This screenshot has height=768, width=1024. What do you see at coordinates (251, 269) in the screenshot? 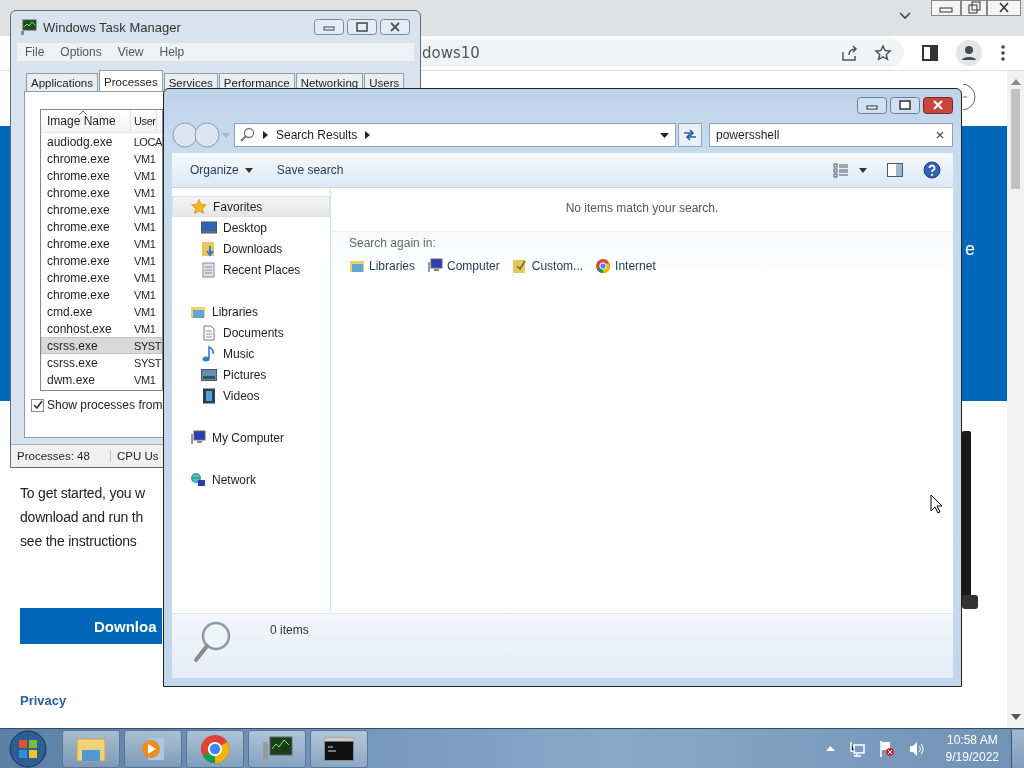
I see `nav-item: Recent Places` at bounding box center [251, 269].